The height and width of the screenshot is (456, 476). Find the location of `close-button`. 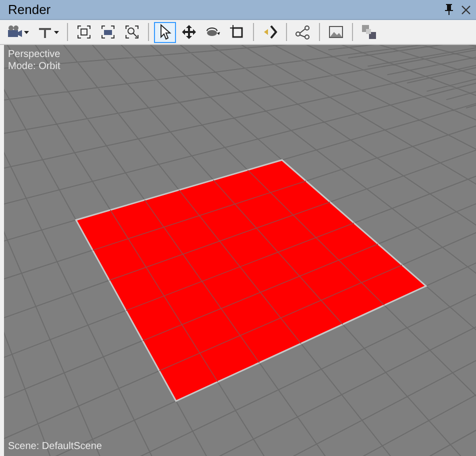

close-button is located at coordinates (466, 9).